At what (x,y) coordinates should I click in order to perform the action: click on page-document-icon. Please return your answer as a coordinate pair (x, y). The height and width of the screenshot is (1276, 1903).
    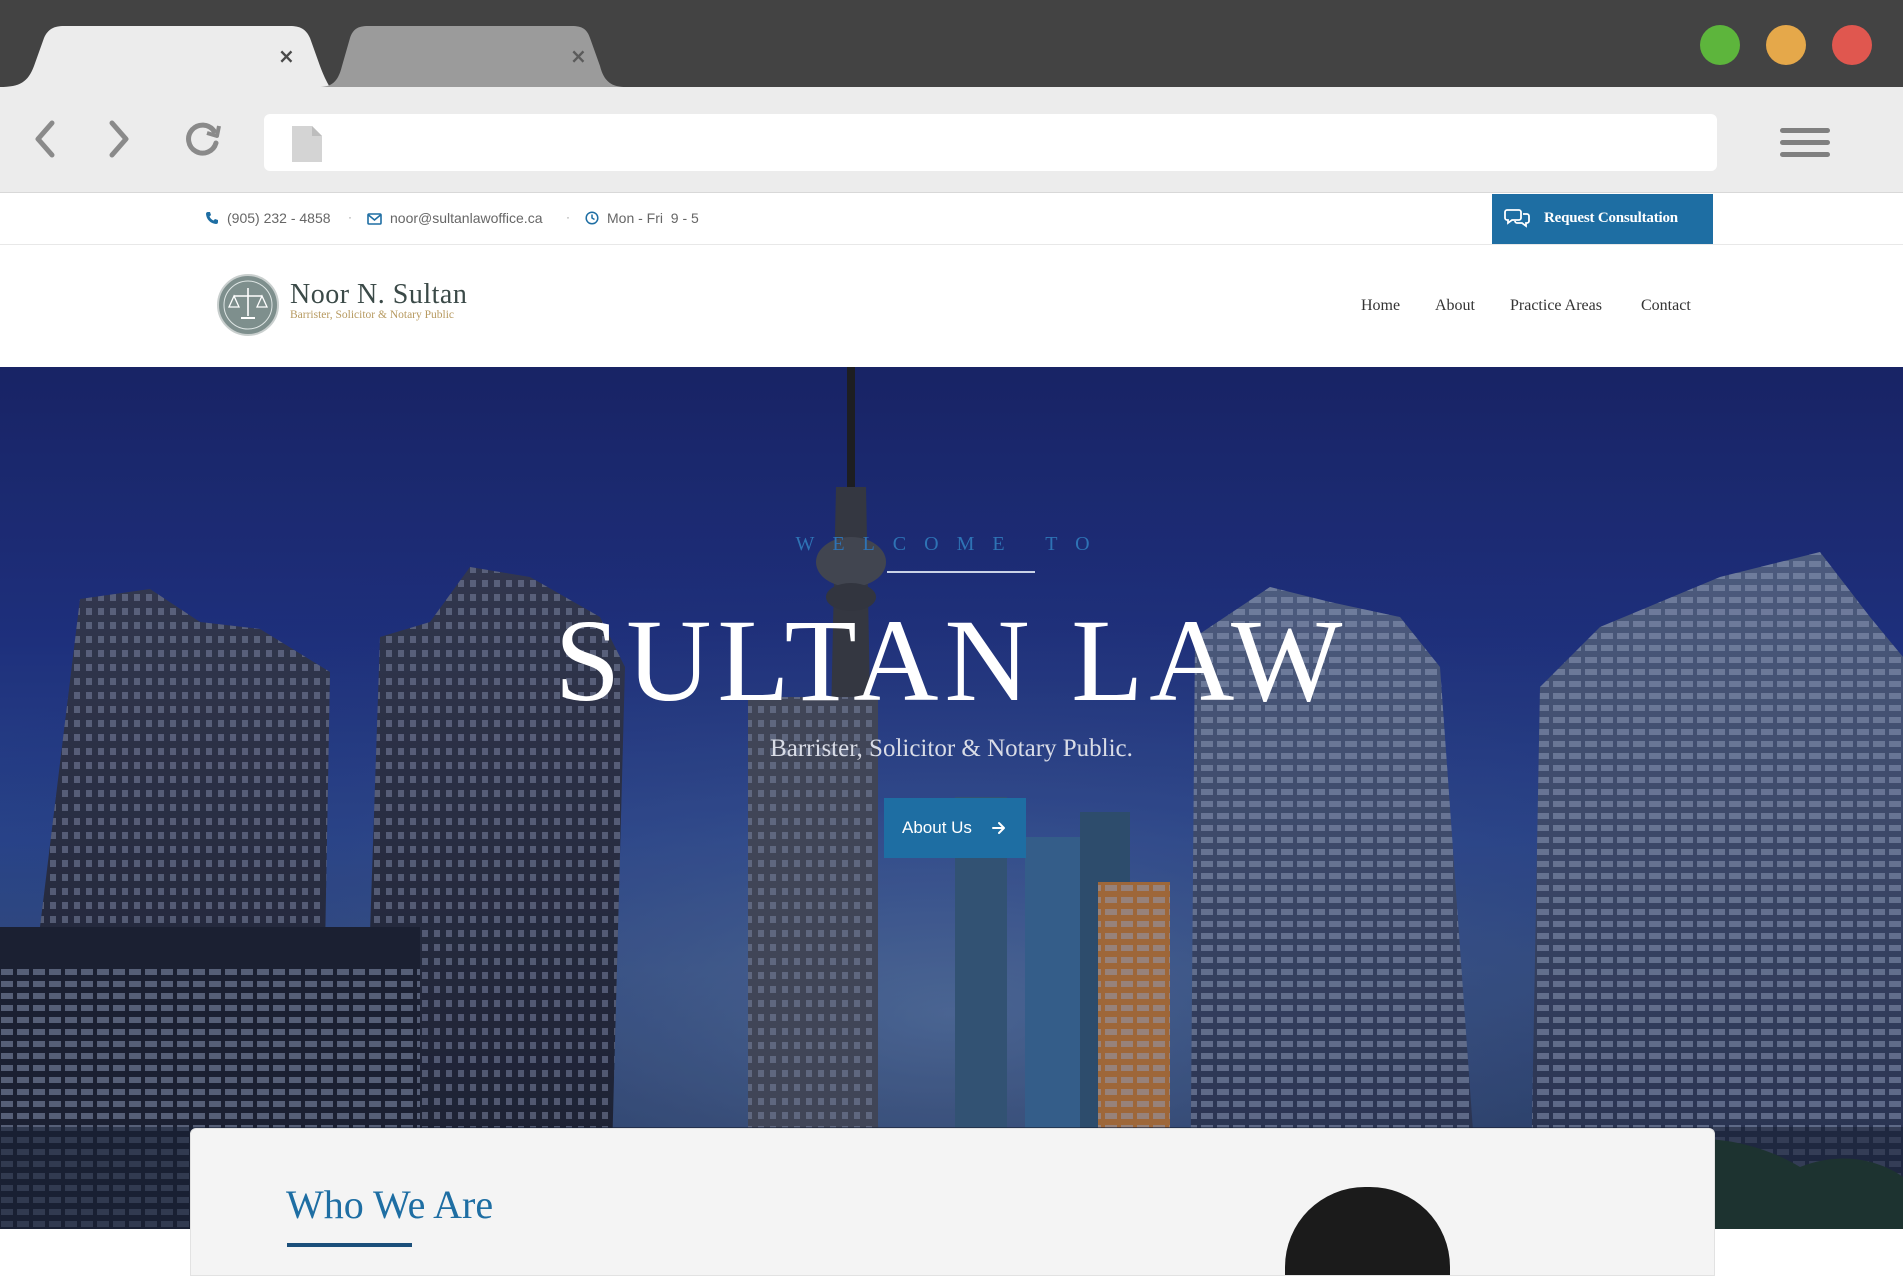
    Looking at the image, I should click on (307, 144).